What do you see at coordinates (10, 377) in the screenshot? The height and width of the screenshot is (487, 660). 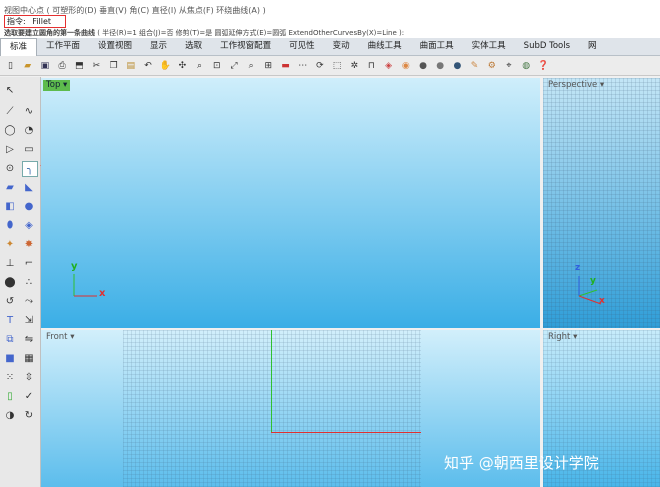 I see `dots-grid-icon: ⁙` at bounding box center [10, 377].